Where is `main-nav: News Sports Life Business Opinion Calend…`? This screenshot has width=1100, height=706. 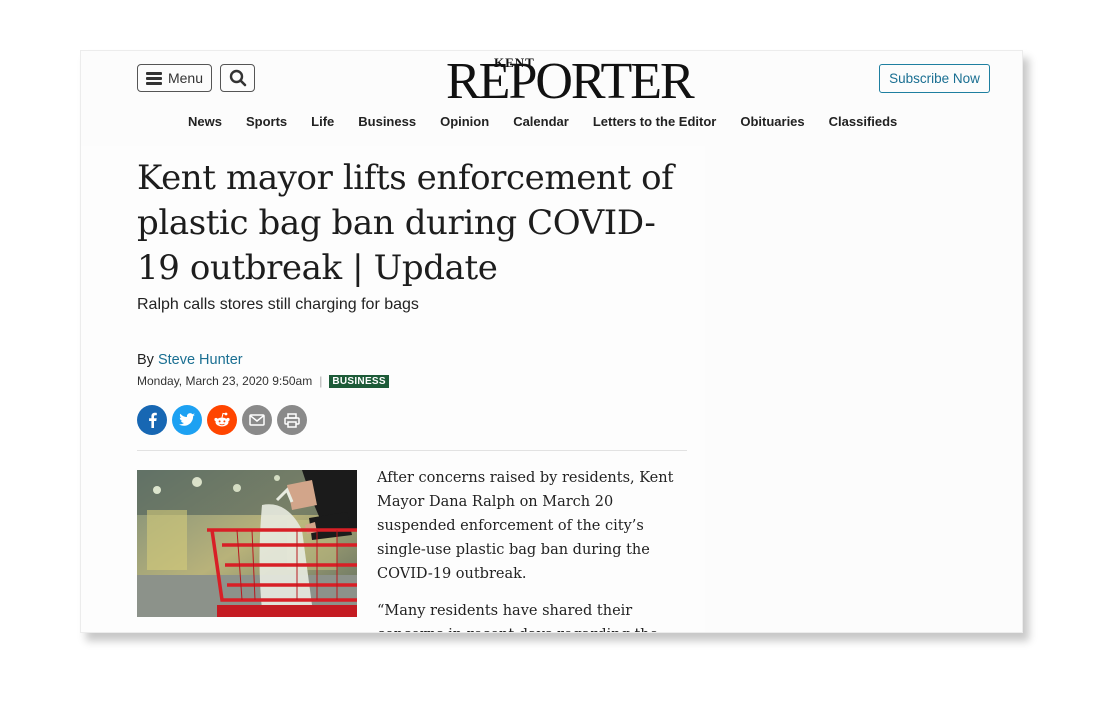 main-nav: News Sports Life Business Opinion Calend… is located at coordinates (554, 121).